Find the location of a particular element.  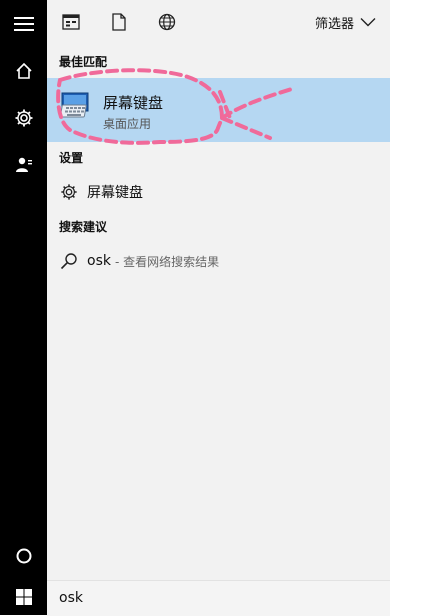

on-screen-keyboard-icon is located at coordinates (74, 105).